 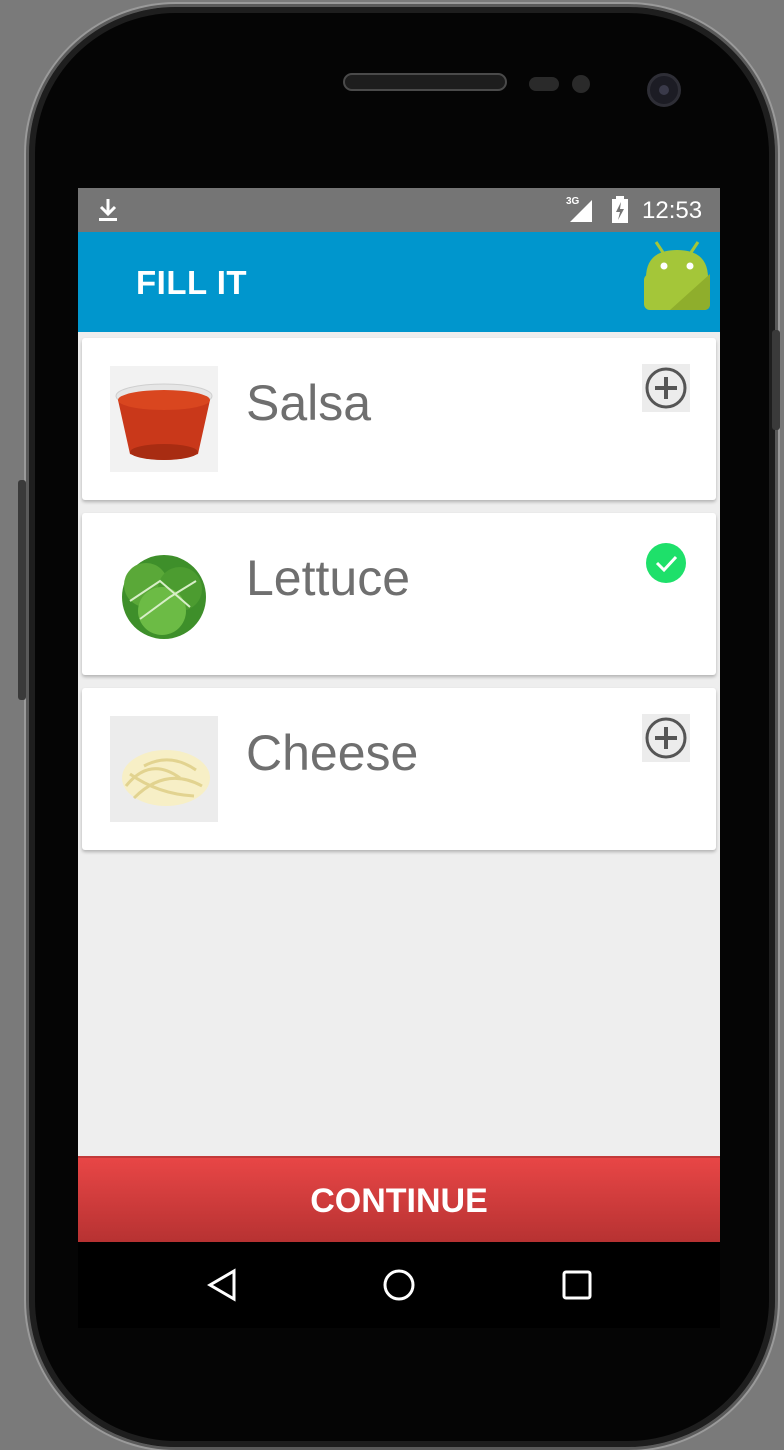 I want to click on app-title: FILL IT, so click(x=192, y=282).